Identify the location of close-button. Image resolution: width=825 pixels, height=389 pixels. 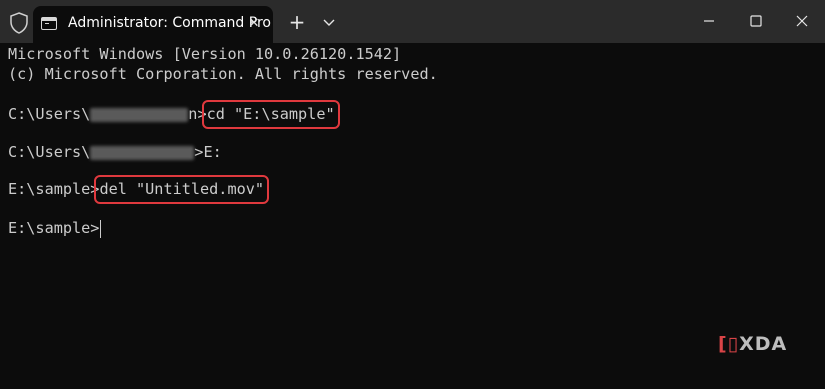
(802, 21).